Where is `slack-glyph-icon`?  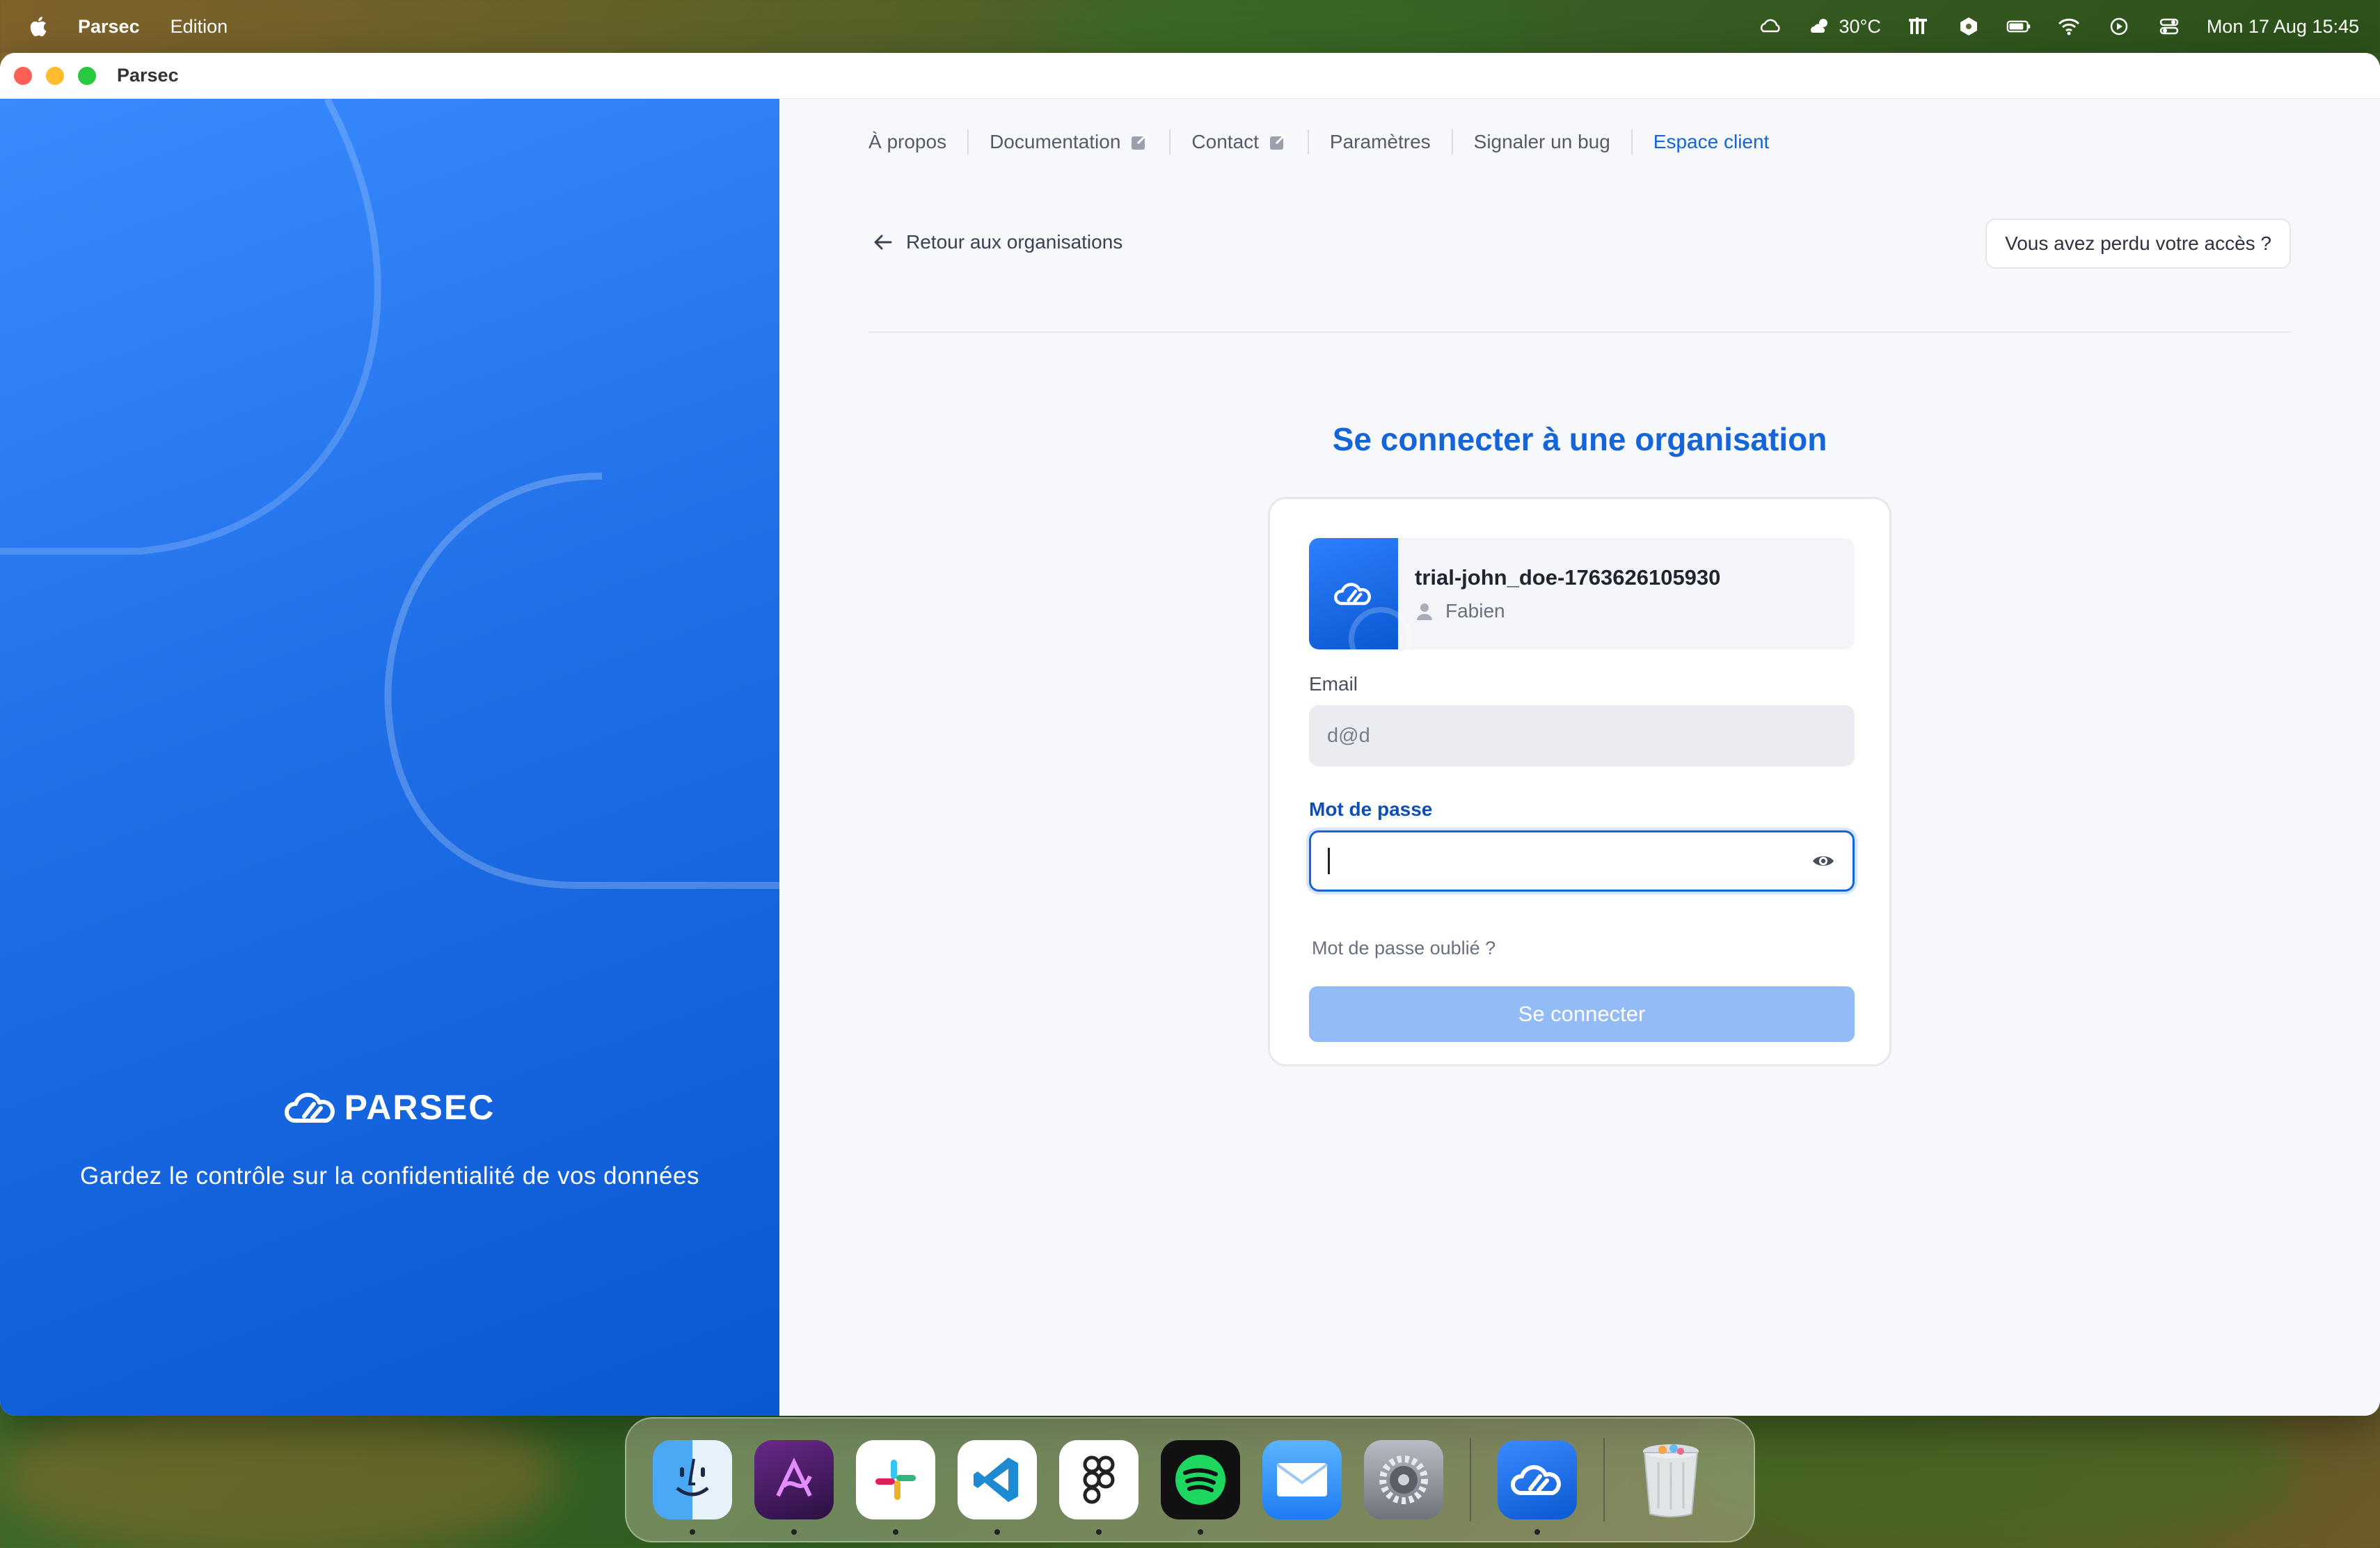
slack-glyph-icon is located at coordinates (895, 1480).